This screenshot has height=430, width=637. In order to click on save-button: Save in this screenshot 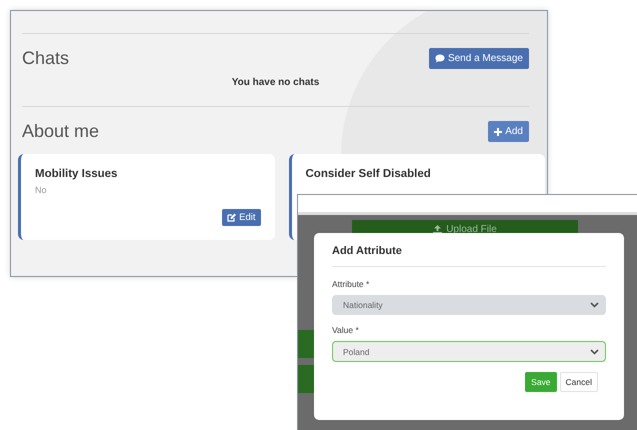, I will do `click(541, 382)`.